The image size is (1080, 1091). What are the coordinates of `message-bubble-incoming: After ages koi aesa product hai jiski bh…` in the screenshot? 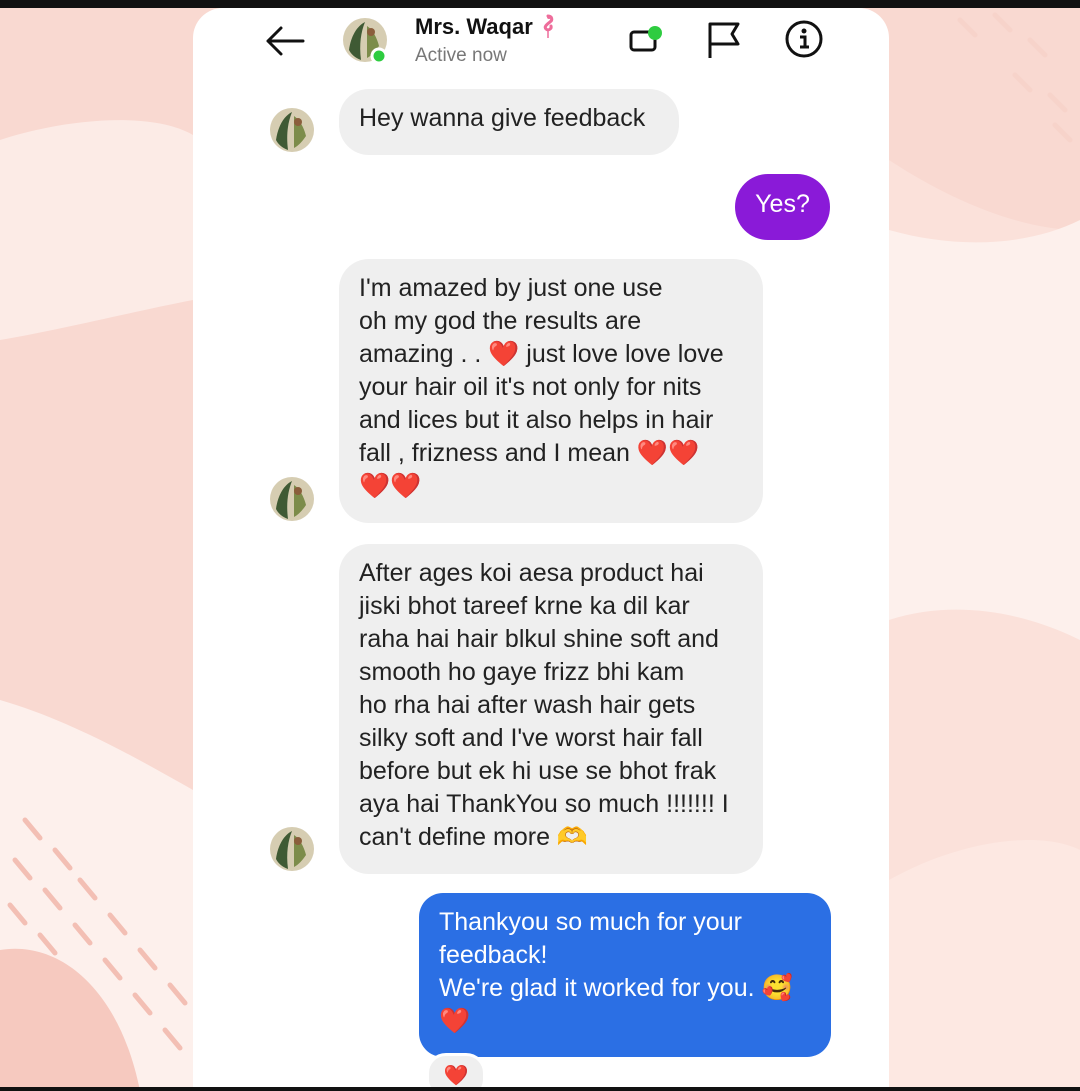 It's located at (551, 709).